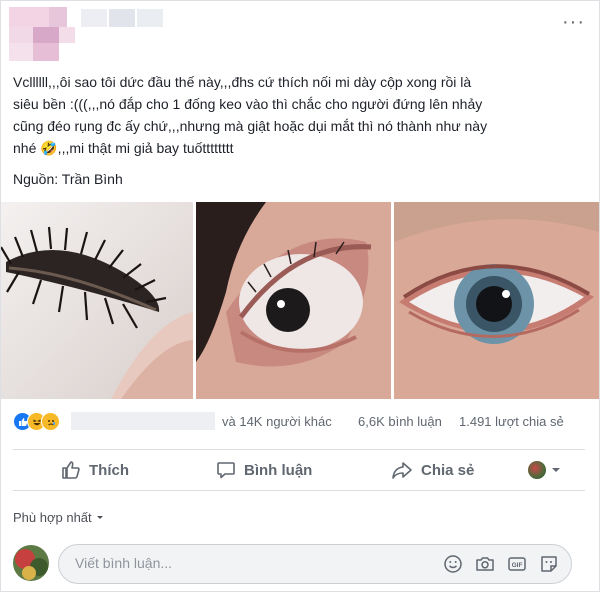 The width and height of the screenshot is (600, 592). I want to click on emoji-icon, so click(453, 564).